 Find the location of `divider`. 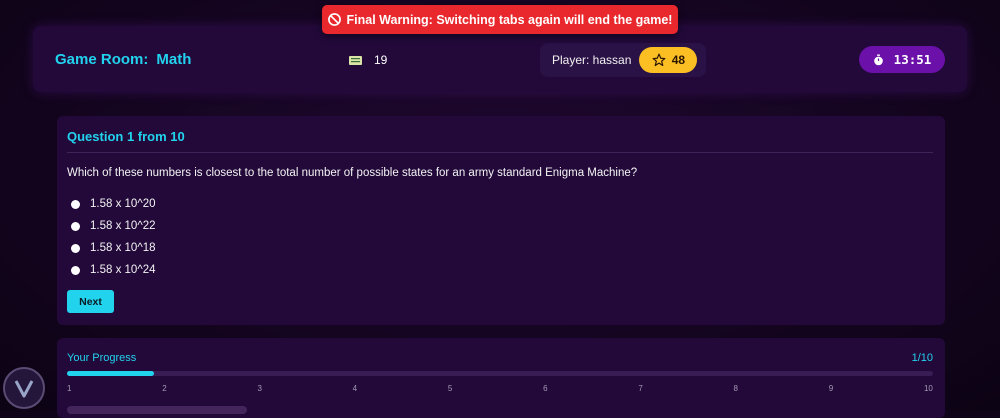

divider is located at coordinates (500, 152).